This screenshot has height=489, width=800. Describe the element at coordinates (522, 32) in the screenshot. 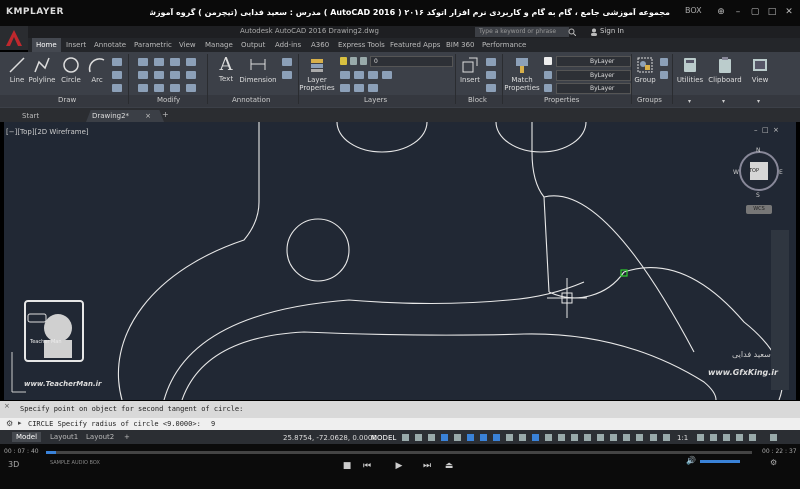

I see `search-input: Type a keyword or phrase` at that location.